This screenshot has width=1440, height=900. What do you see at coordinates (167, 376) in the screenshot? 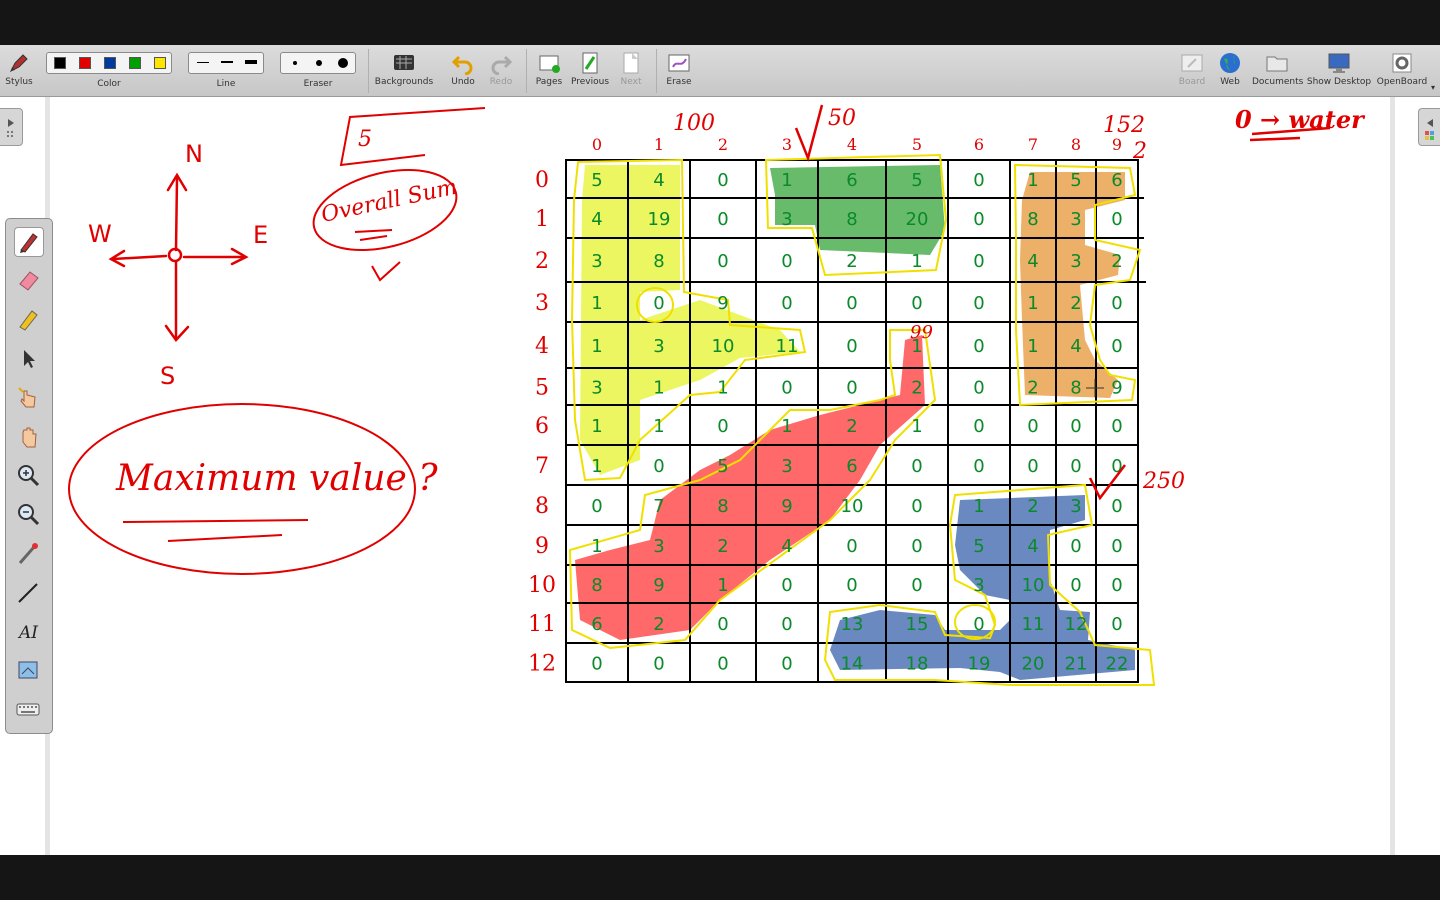
I see `compass-s: S` at bounding box center [167, 376].